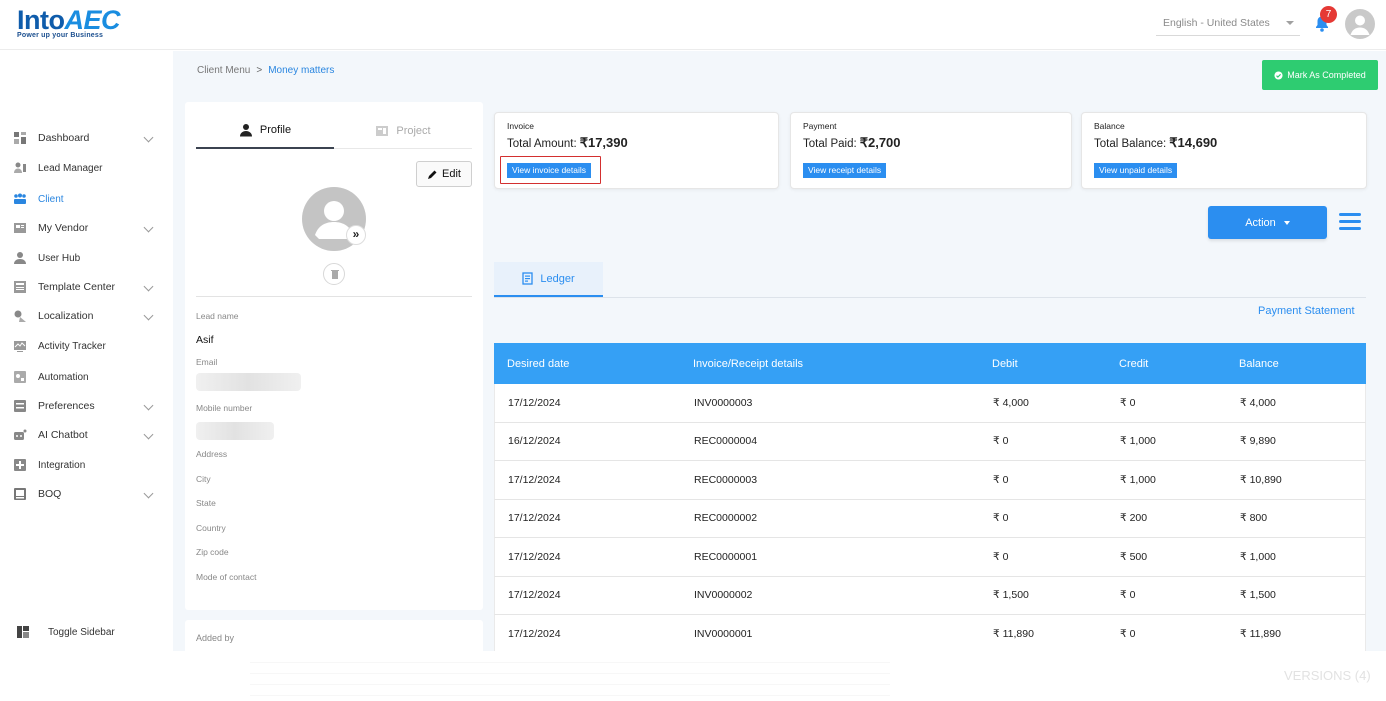 The image size is (1386, 701). I want to click on sidebar-item-automation: Automation, so click(86, 377).